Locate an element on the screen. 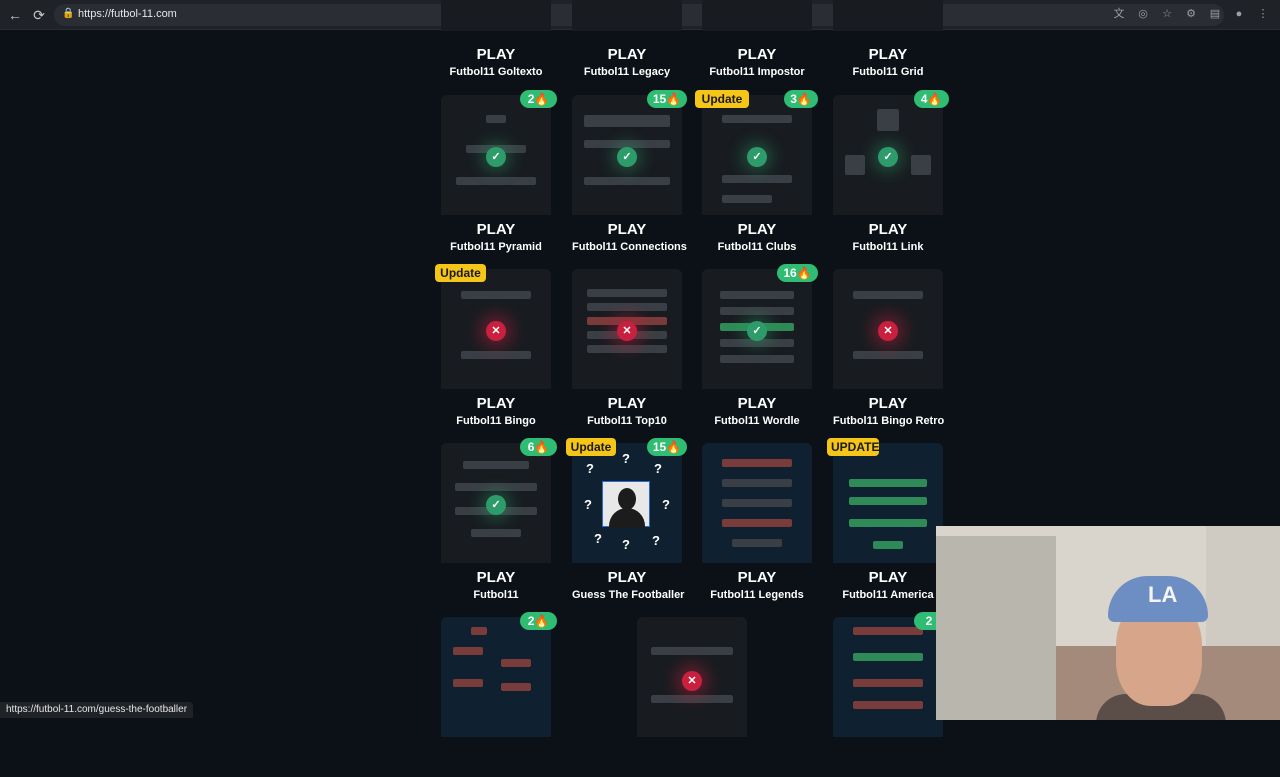 The height and width of the screenshot is (777, 1280). game-card-legends: PLAY Futbol11 Legends is located at coordinates (757, 523).